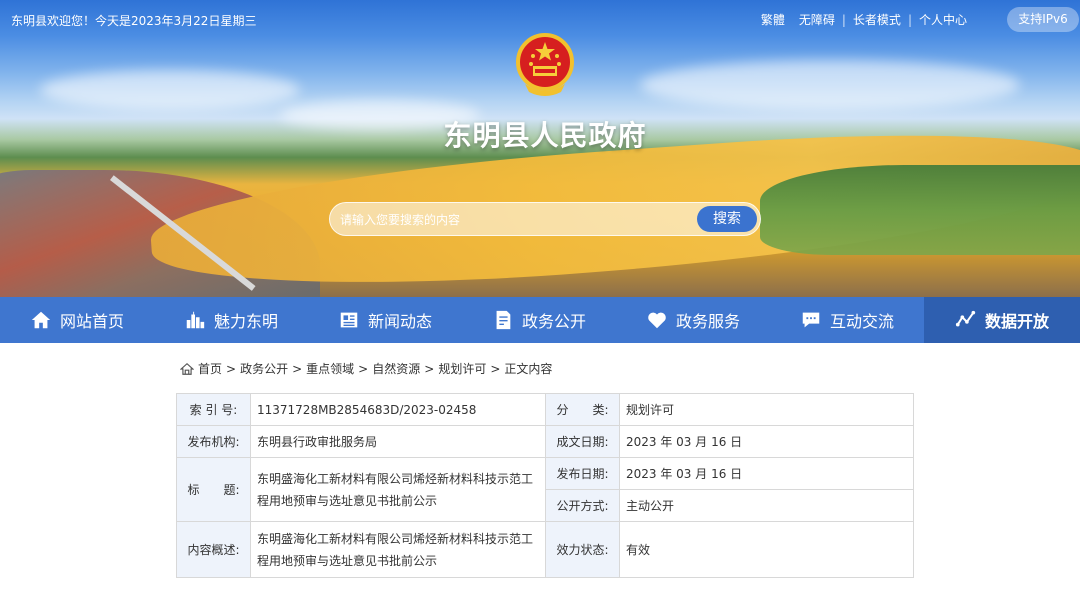 This screenshot has width=1080, height=593. What do you see at coordinates (707, 321) in the screenshot?
I see `nav-item-label: 政务服务` at bounding box center [707, 321].